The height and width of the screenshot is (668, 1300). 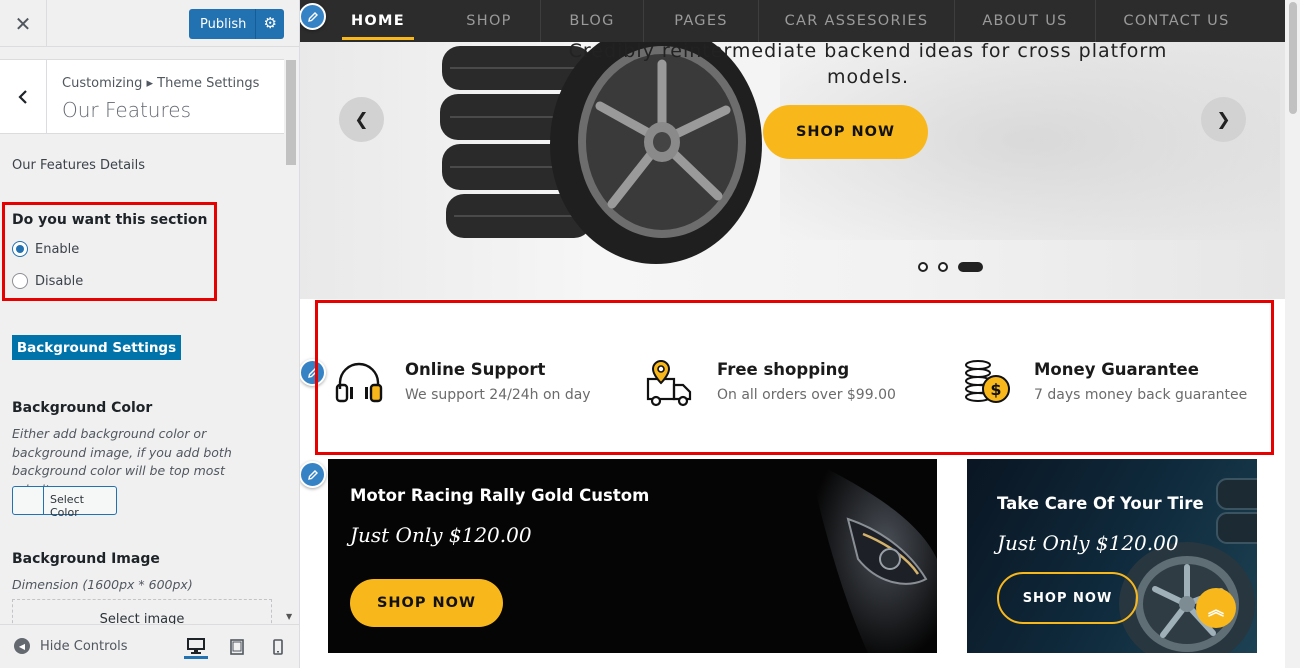 I want to click on chevron-left-icon, so click(x=22, y=96).